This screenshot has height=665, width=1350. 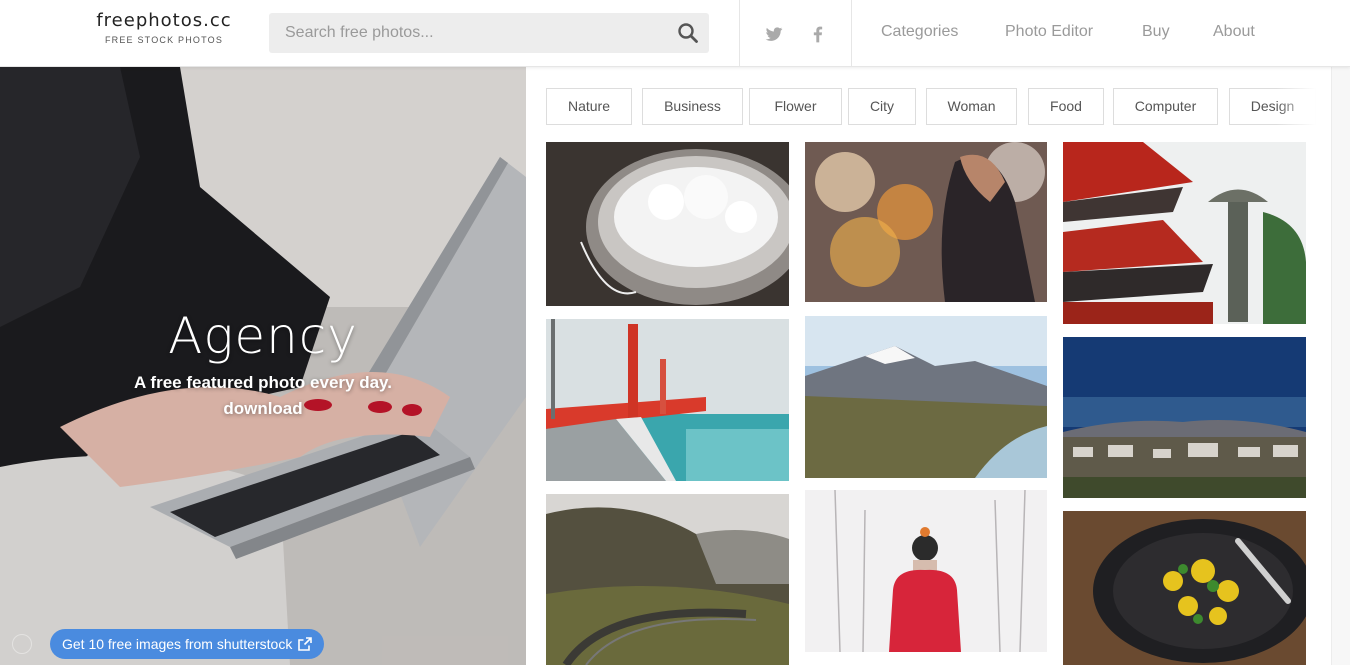 I want to click on category-chip-woman: Woman, so click(x=971, y=106).